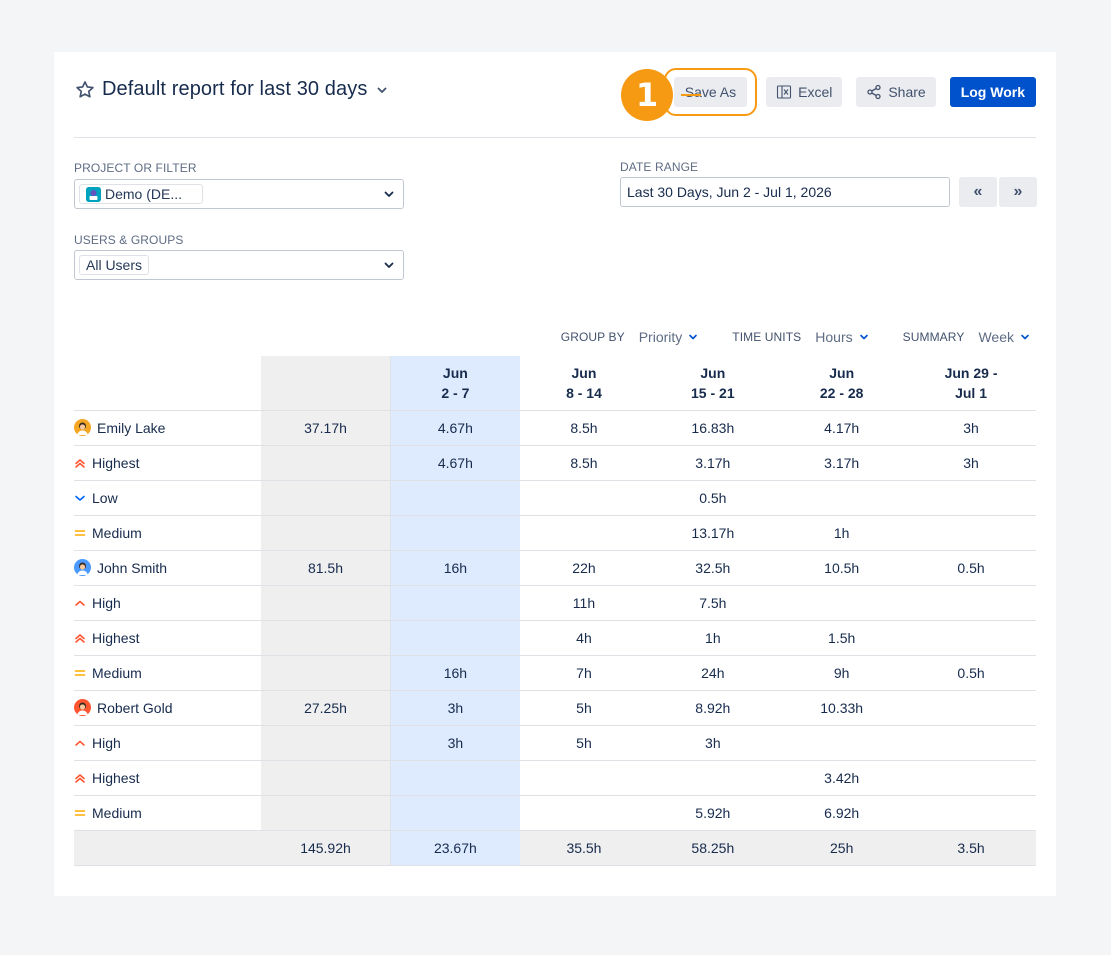  I want to click on save-as-button: Save As, so click(710, 92).